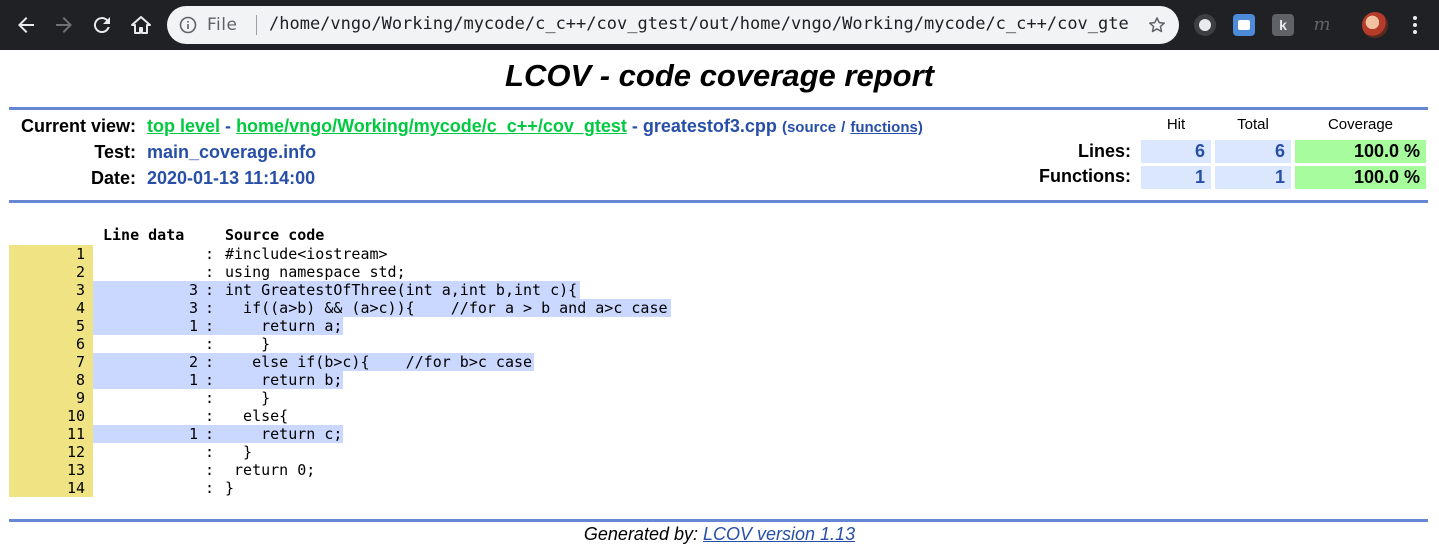 The image size is (1439, 556). I want to click on line-number: 2, so click(51, 272).